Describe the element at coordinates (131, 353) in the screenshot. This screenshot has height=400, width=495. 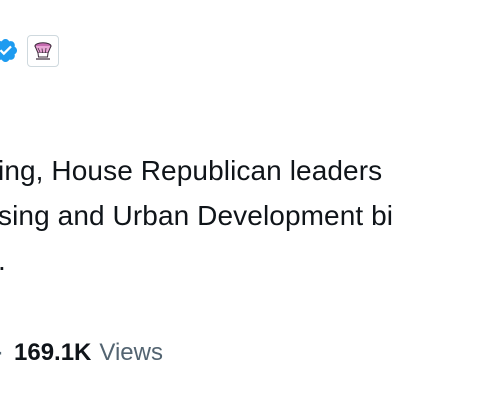
I see `views-label: Views` at that location.